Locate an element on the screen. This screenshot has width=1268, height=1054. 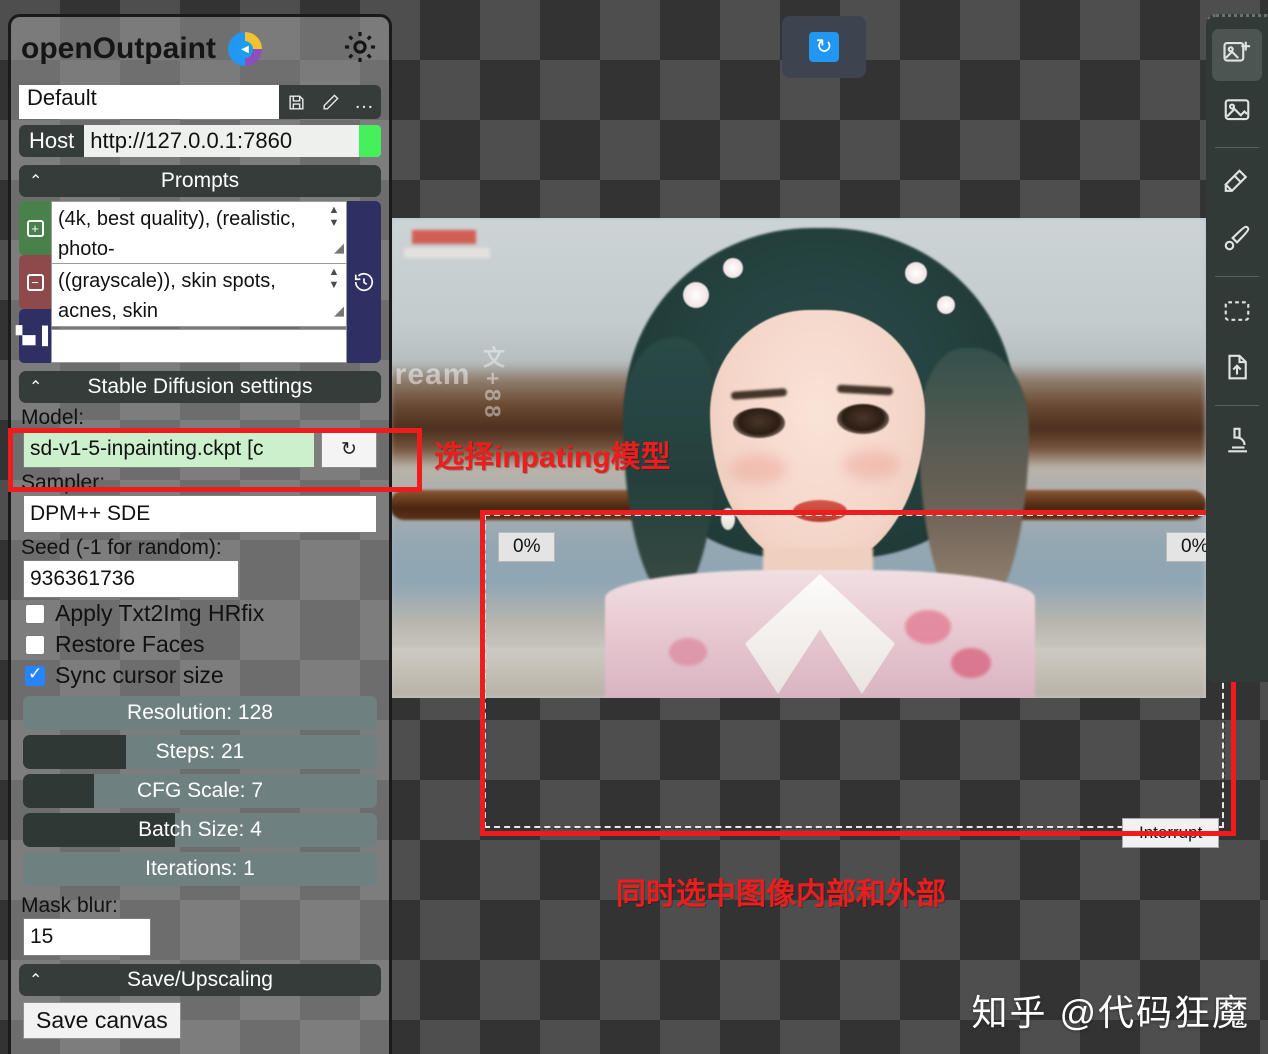
sampler-select: DPM++ SDE is located at coordinates (200, 514).